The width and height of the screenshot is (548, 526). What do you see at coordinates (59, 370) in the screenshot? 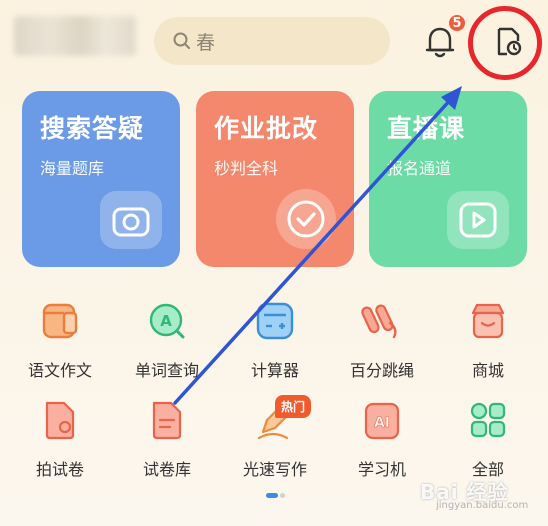
I see `grid-label: 语文作文` at bounding box center [59, 370].